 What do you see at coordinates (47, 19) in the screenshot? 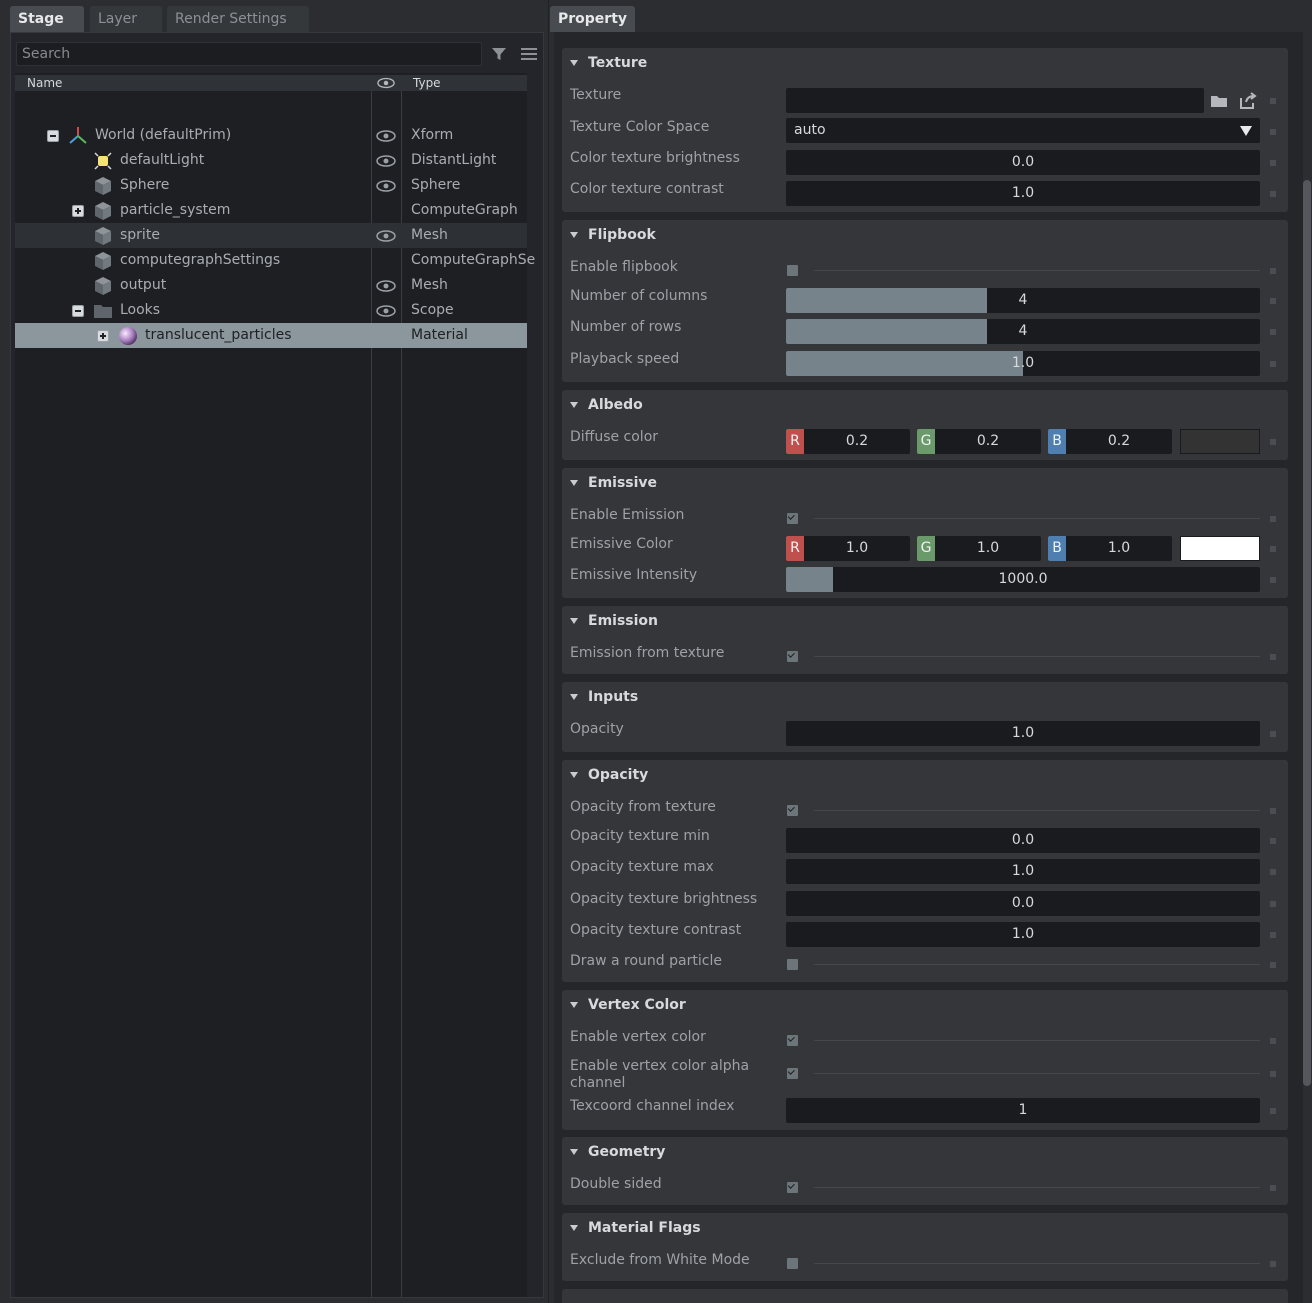
I see `tab-stage: Stage` at bounding box center [47, 19].